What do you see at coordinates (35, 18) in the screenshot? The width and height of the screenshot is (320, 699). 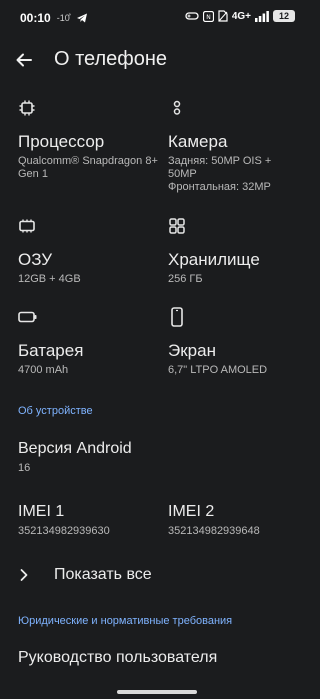 I see `status-time: 00:10` at bounding box center [35, 18].